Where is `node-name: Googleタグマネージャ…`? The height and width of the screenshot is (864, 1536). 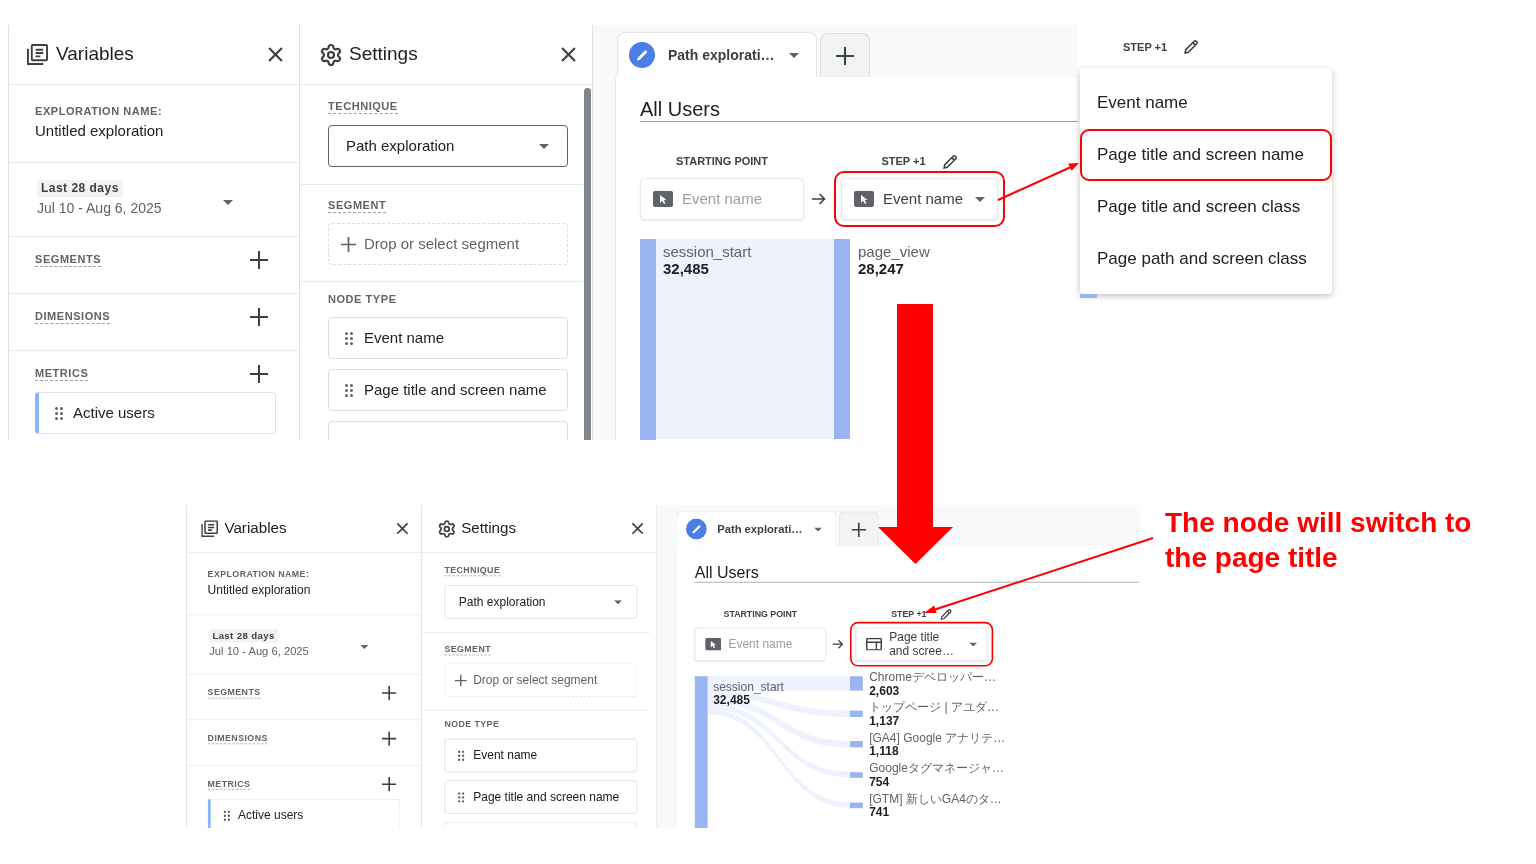 node-name: Googleタグマネージャ… is located at coordinates (936, 768).